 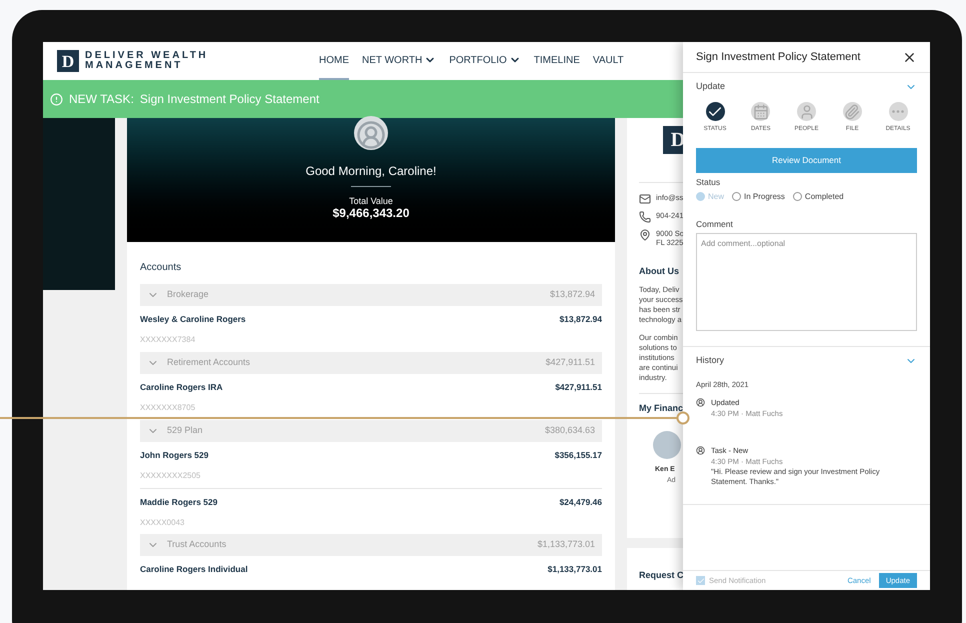 I want to click on banner-text: Sign Investment Policy Statement, so click(x=230, y=99).